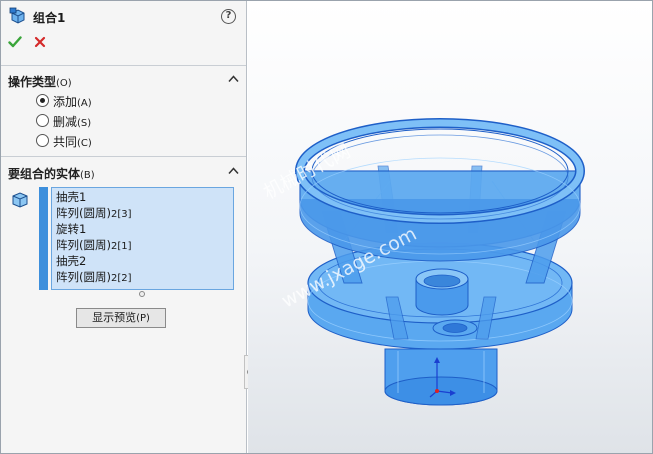  What do you see at coordinates (228, 16) in the screenshot?
I see `help-icon: ?` at bounding box center [228, 16].